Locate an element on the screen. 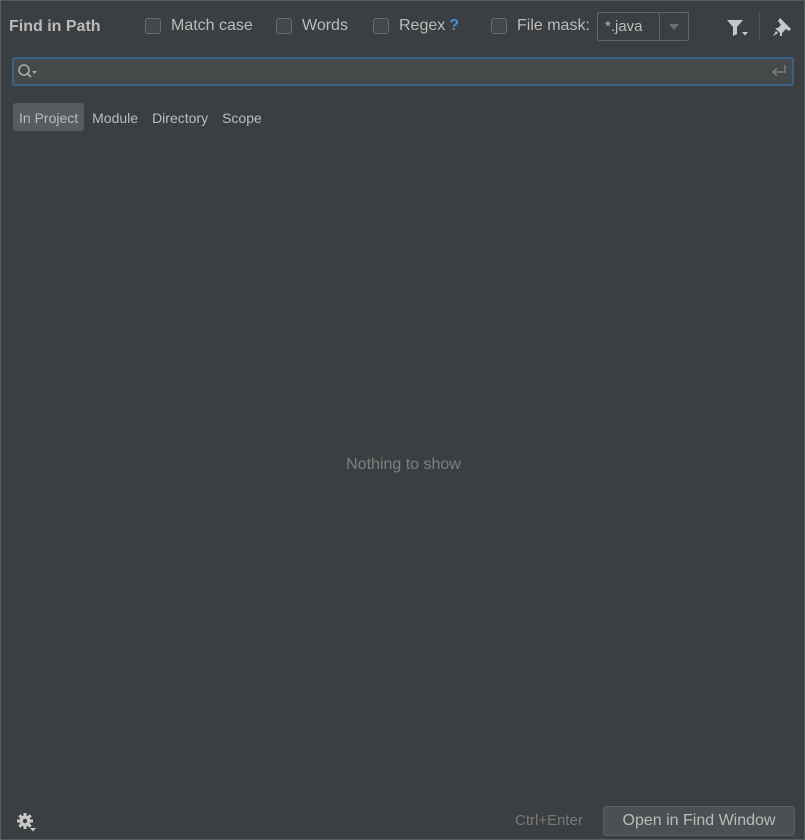 The image size is (805, 840). gear-icon is located at coordinates (26, 822).